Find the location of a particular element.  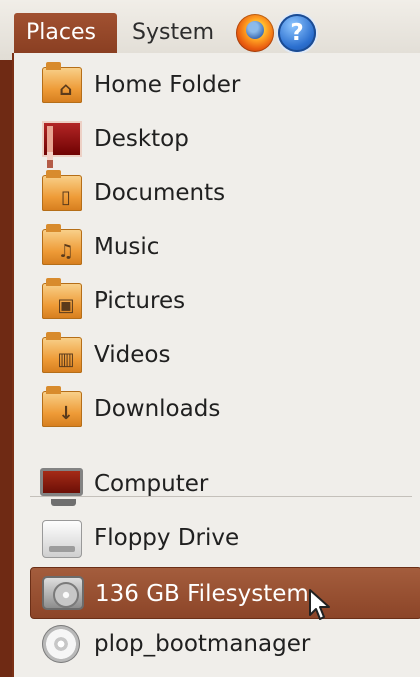

documents-folder-icon: ▯ is located at coordinates (62, 190).